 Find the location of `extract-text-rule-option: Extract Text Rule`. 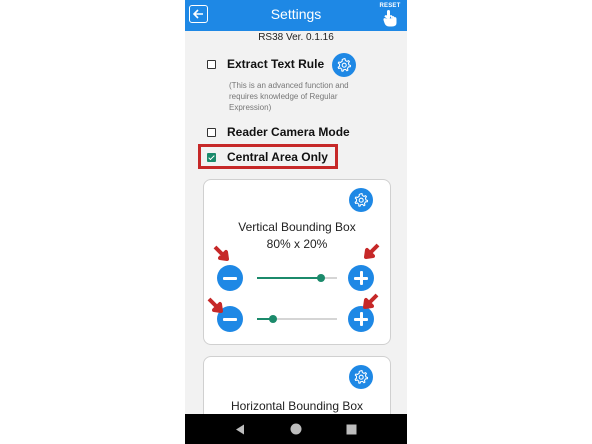

extract-text-rule-option: Extract Text Rule is located at coordinates (265, 64).